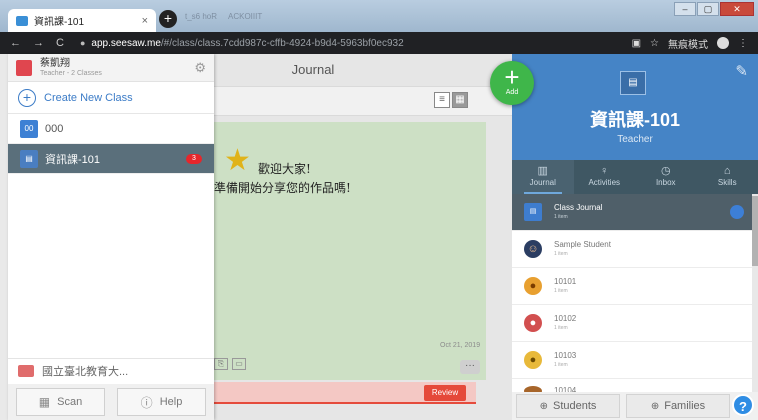 This screenshot has width=758, height=420. I want to click on comment-icon: ⎘, so click(221, 364).